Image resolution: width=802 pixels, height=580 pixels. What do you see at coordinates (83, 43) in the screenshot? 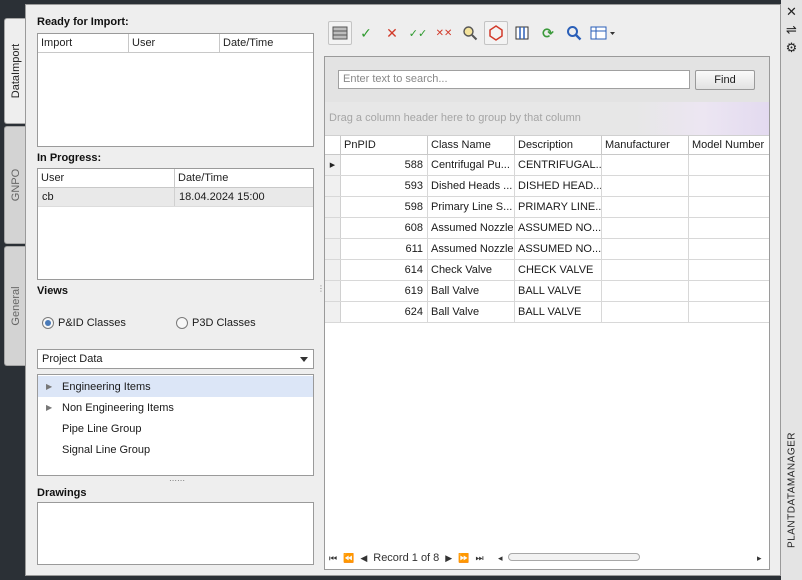
I see `column-header-import: Import` at bounding box center [83, 43].